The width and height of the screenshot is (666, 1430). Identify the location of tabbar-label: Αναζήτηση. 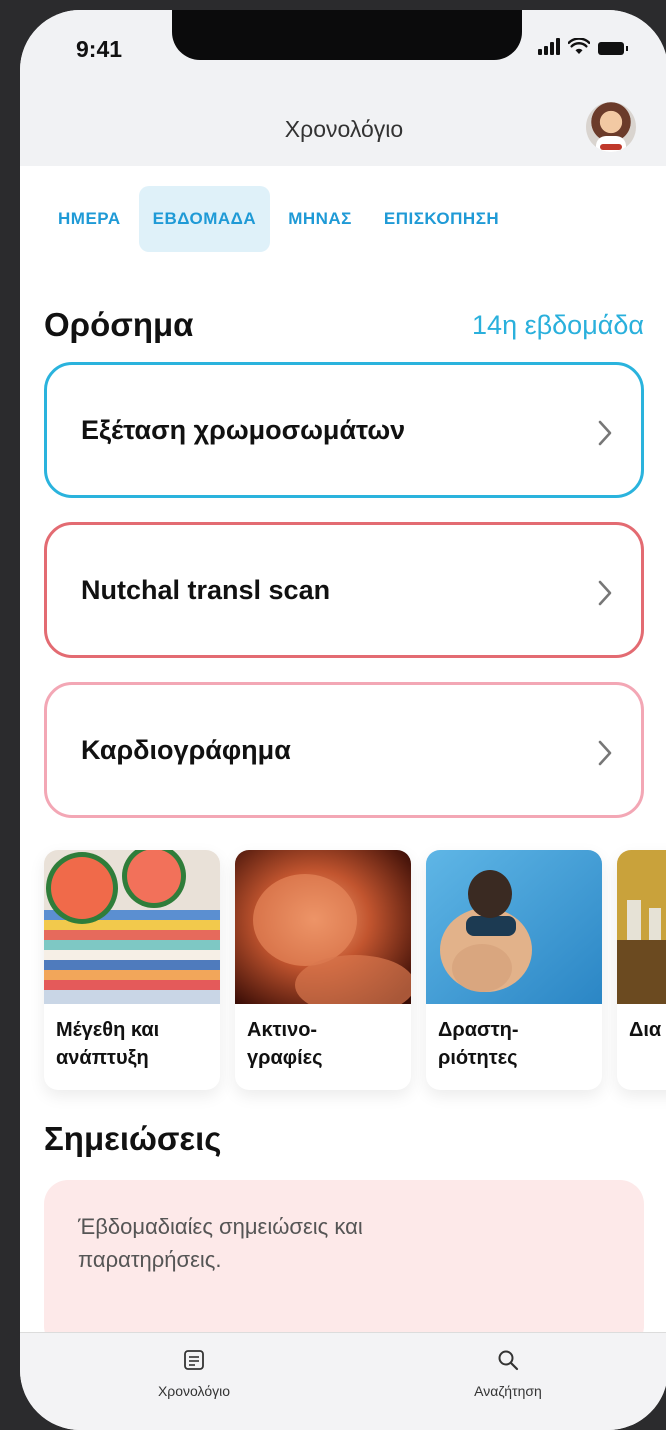
(508, 1391).